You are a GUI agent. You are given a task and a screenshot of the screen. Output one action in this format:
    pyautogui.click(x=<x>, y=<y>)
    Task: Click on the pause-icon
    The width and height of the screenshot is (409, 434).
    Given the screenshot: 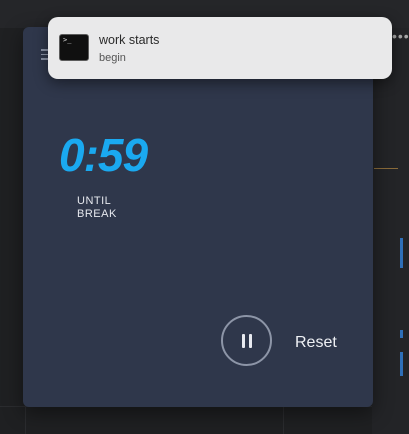 What is the action you would take?
    pyautogui.click(x=246, y=340)
    